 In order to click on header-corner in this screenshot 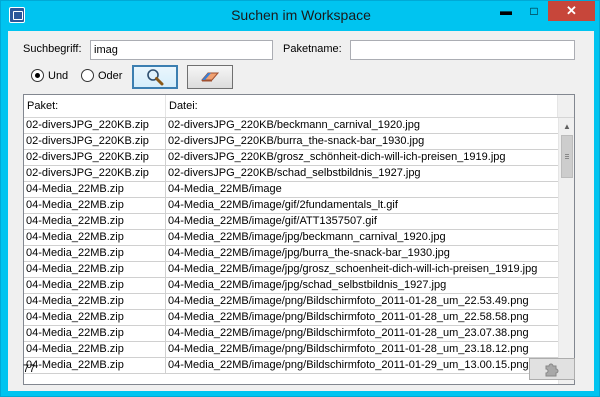, I will do `click(566, 106)`.